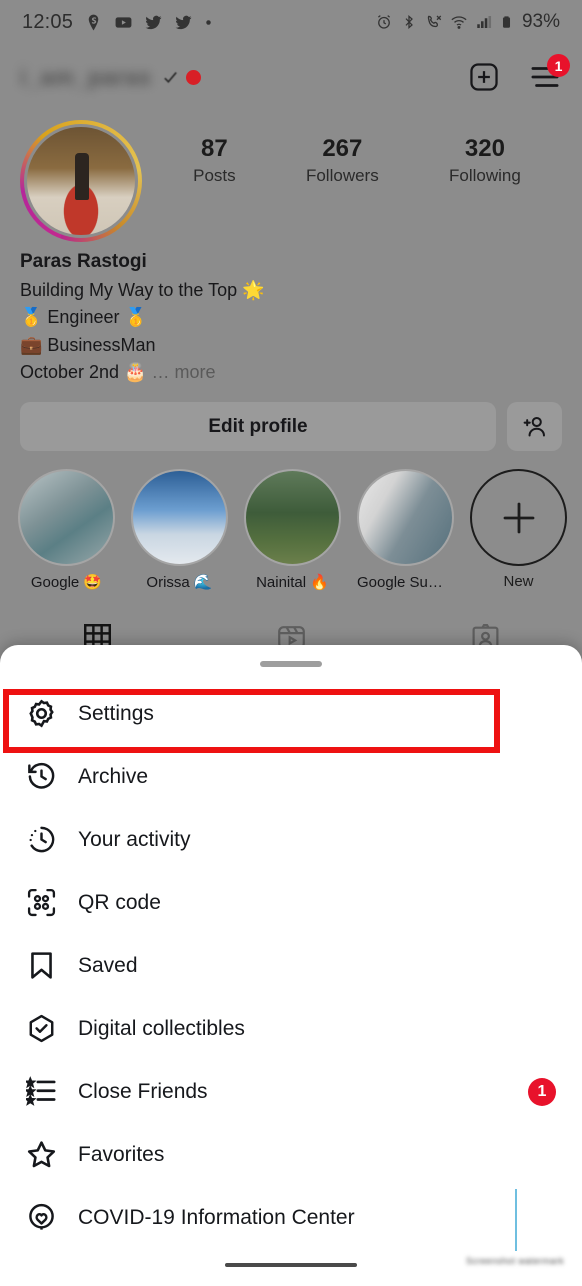 This screenshot has width=582, height=1286. What do you see at coordinates (41, 776) in the screenshot?
I see `archive-clock-icon` at bounding box center [41, 776].